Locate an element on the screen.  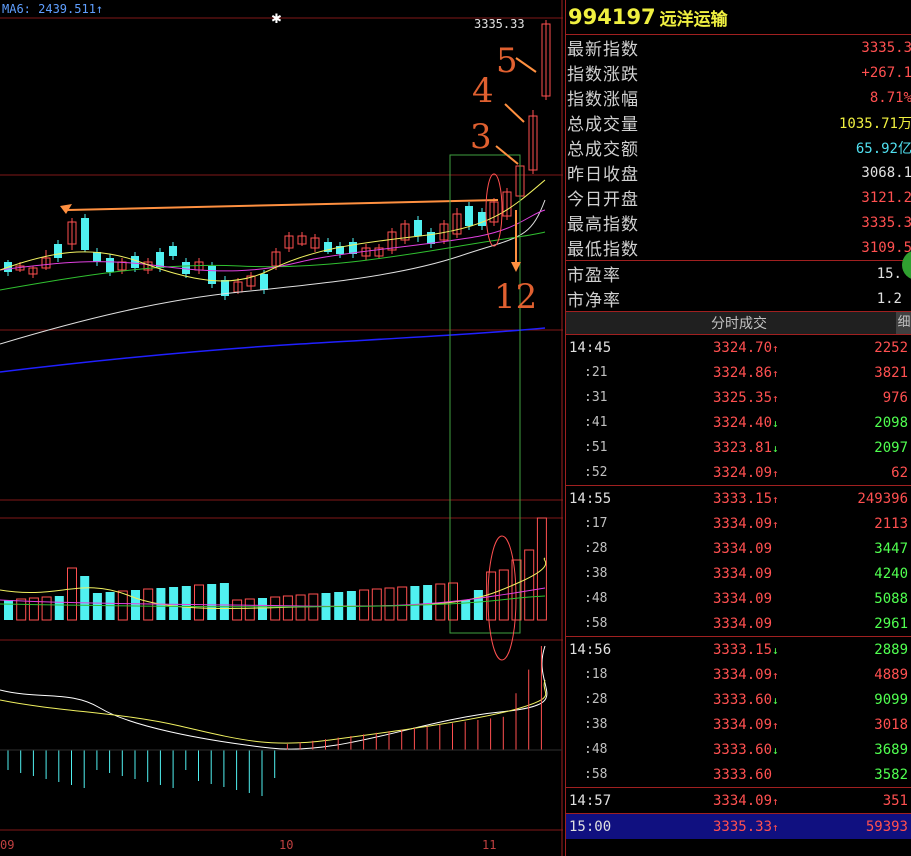
tick-volume: 2098 is located at coordinates (891, 422).